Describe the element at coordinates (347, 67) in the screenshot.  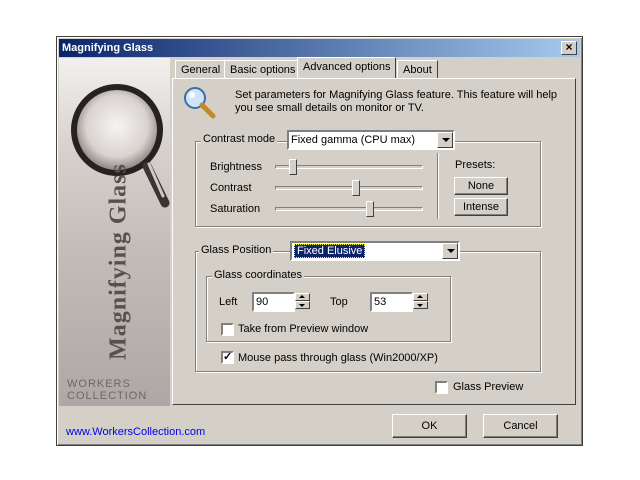
I see `tab-advanced-options: Advanced options` at that location.